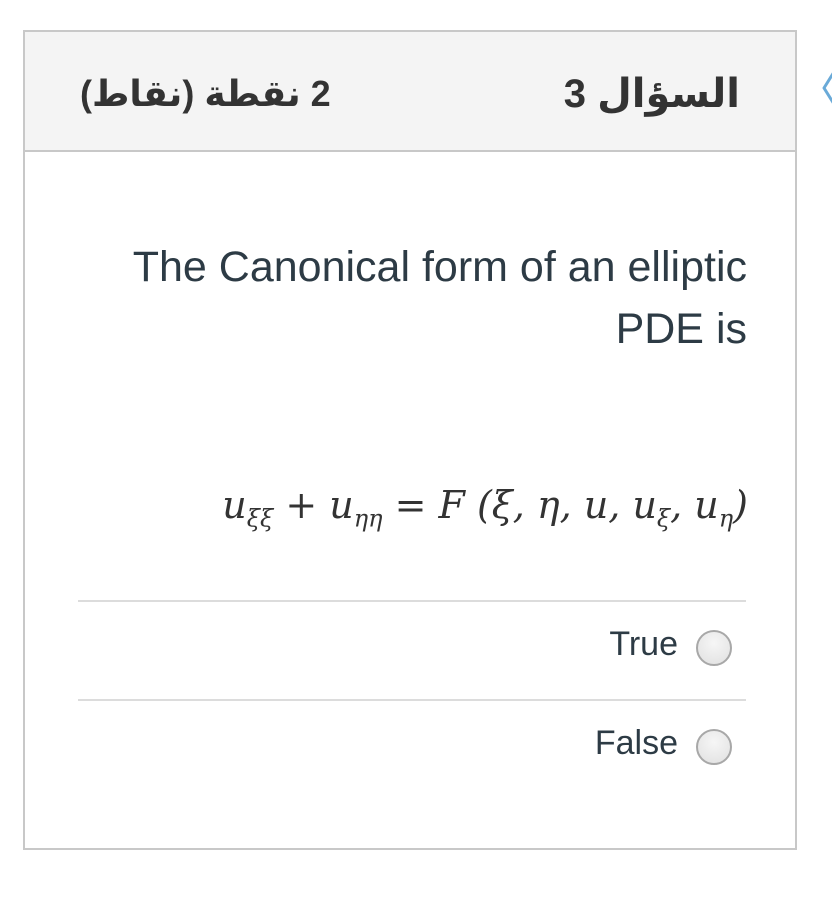 Image resolution: width=832 pixels, height=898 pixels. What do you see at coordinates (412, 647) in the screenshot?
I see `answer-option-true: True` at bounding box center [412, 647].